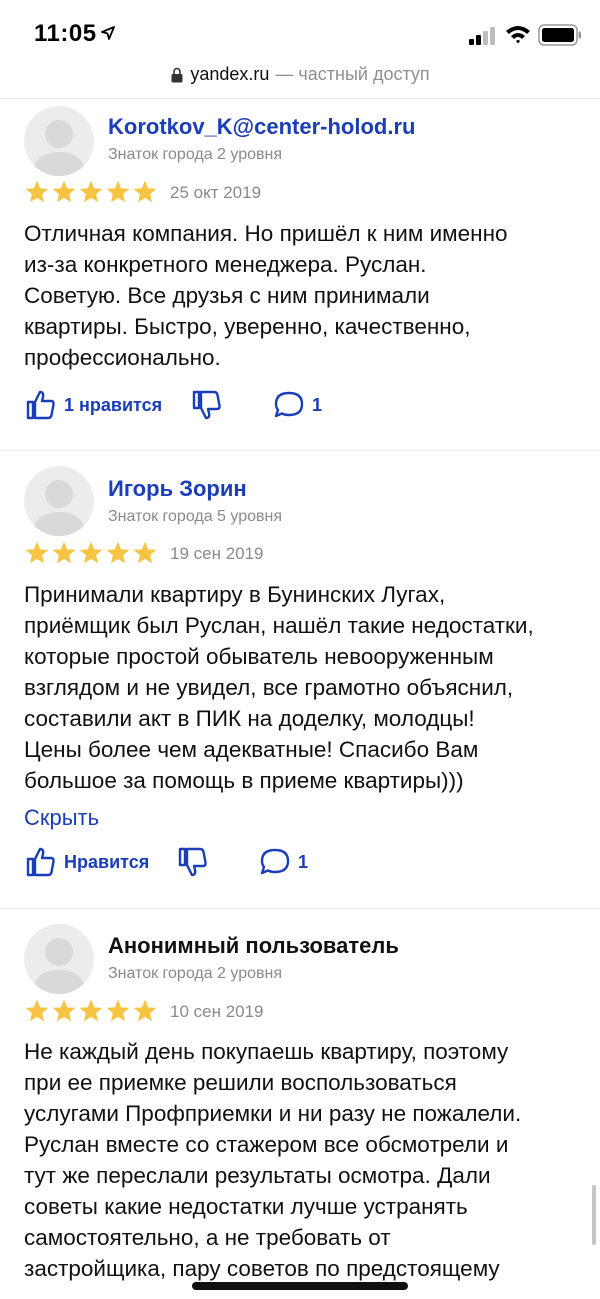  Describe the element at coordinates (195, 516) in the screenshot. I see `author-level: Знаток города 5 уровня` at that location.